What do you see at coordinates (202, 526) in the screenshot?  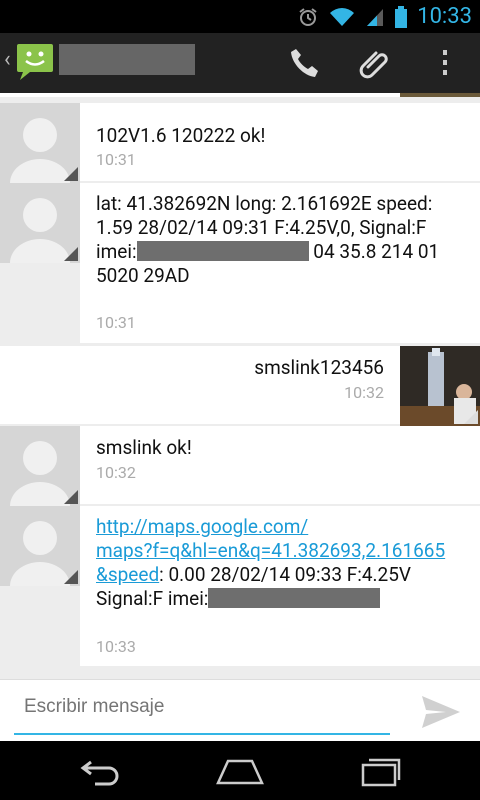 I see `maps-link: http://maps.google.com/` at bounding box center [202, 526].